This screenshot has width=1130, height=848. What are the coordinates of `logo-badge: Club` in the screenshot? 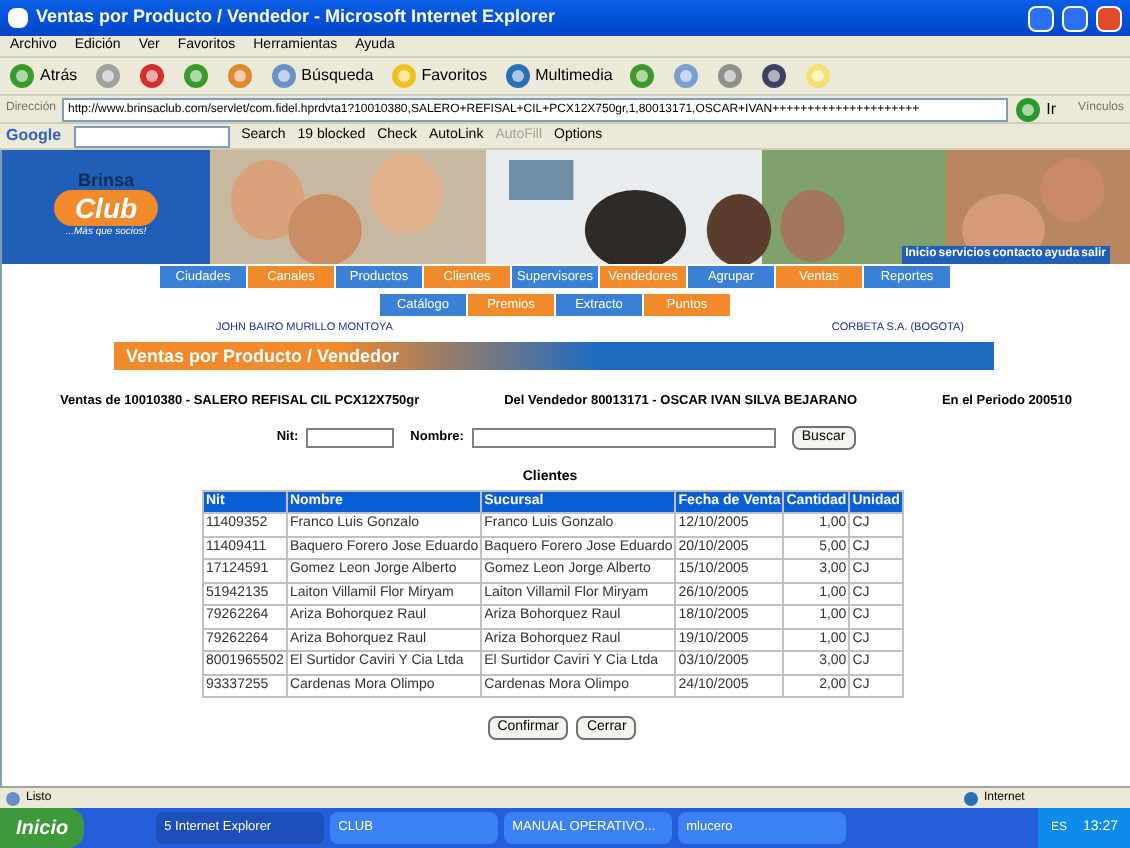 It's located at (106, 208).